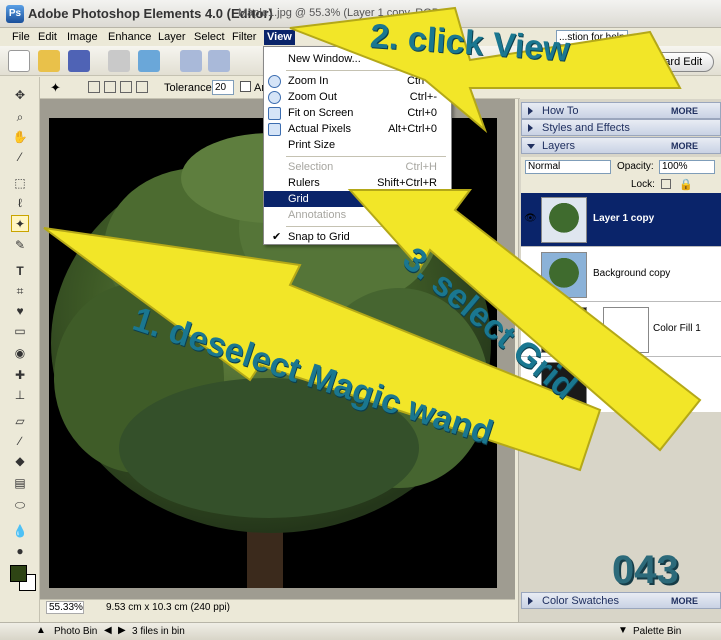 The height and width of the screenshot is (640, 721). I want to click on foreground-color-swatch, so click(18, 573).